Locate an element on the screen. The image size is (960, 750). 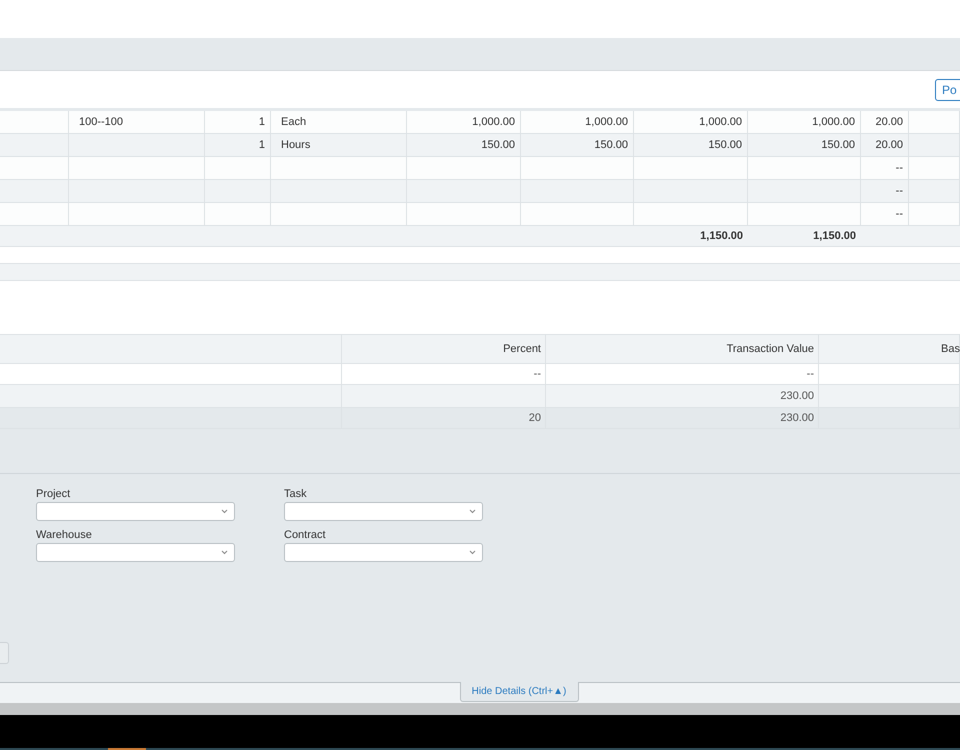
input-field is located at coordinates (4, 653).